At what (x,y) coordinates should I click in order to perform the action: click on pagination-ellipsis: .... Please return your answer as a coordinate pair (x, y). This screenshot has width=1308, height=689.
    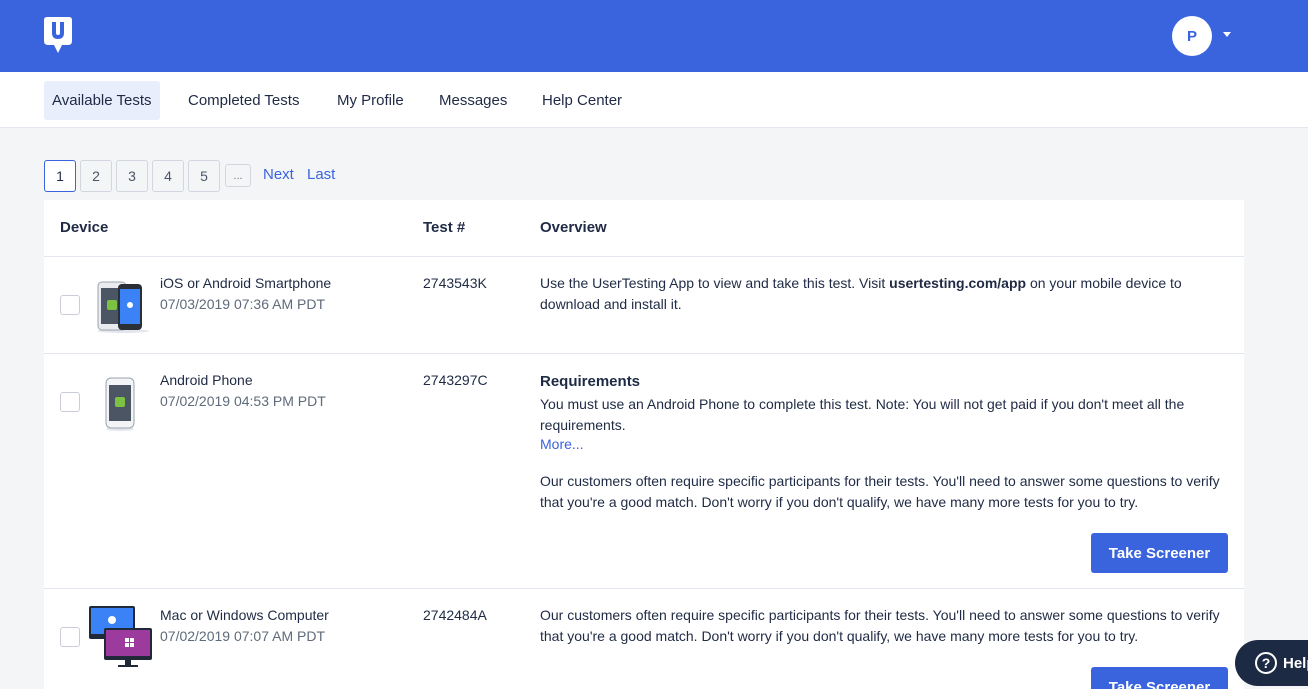
    Looking at the image, I should click on (238, 175).